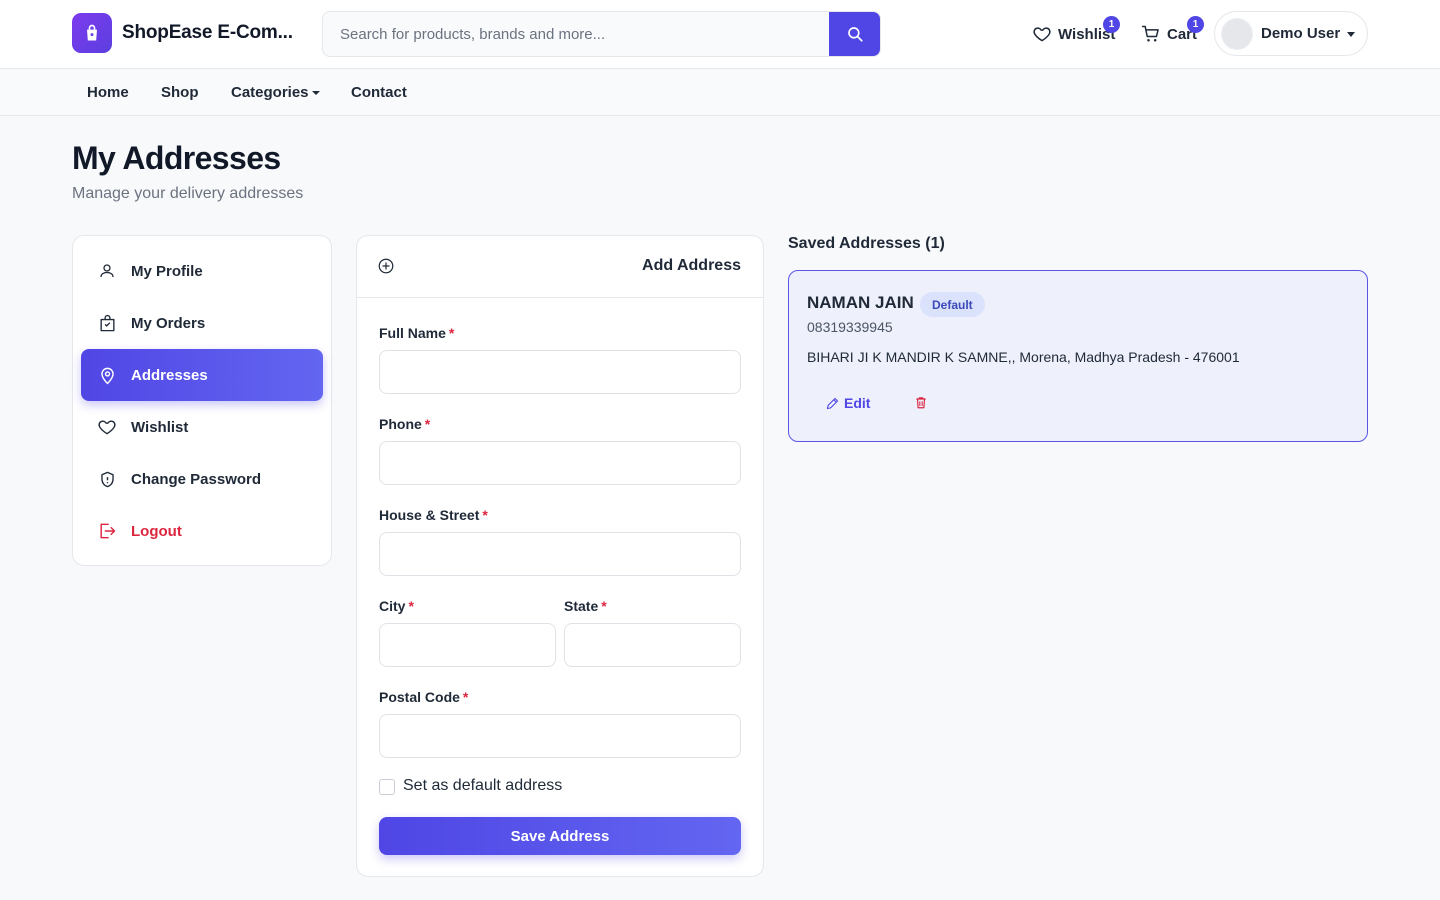  What do you see at coordinates (482, 786) in the screenshot?
I see `default-address-label: Set as default address` at bounding box center [482, 786].